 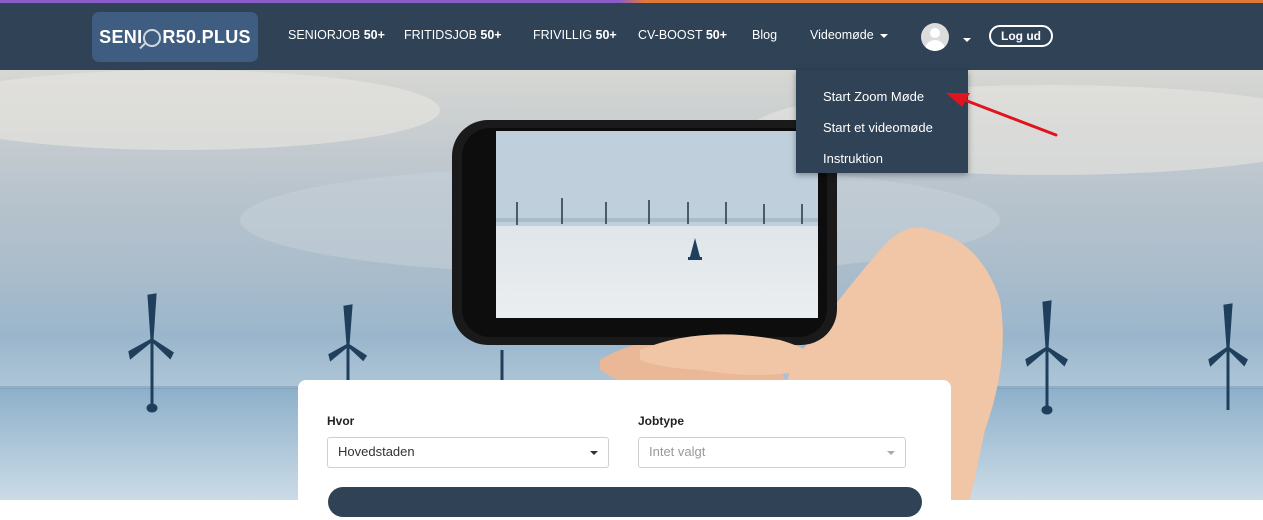 What do you see at coordinates (376, 451) in the screenshot?
I see `where-select-value: Hovedstaden` at bounding box center [376, 451].